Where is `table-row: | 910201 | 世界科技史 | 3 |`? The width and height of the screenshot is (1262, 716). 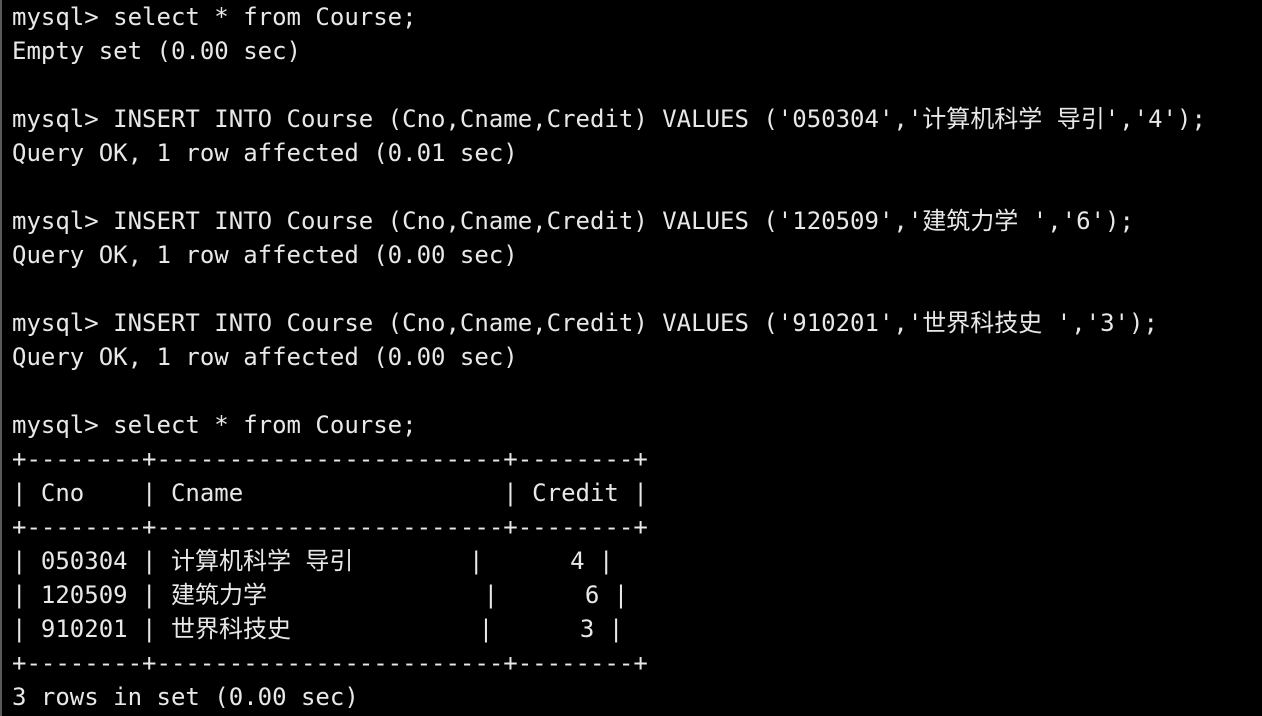
table-row: | 910201 | 世界科技史 | 3 | is located at coordinates (318, 629).